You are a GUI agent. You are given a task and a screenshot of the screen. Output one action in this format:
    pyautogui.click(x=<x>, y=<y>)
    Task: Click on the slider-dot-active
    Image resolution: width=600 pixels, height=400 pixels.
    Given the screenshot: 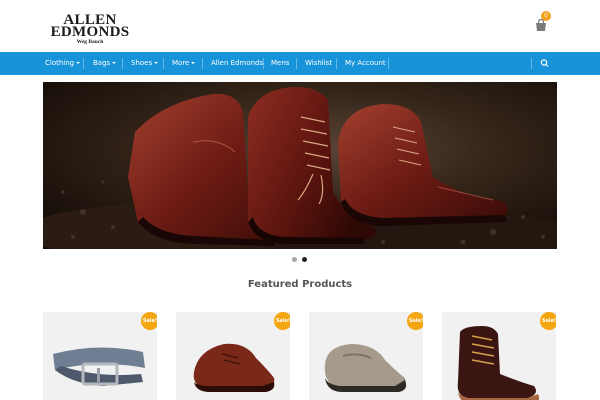 What is the action you would take?
    pyautogui.click(x=304, y=259)
    